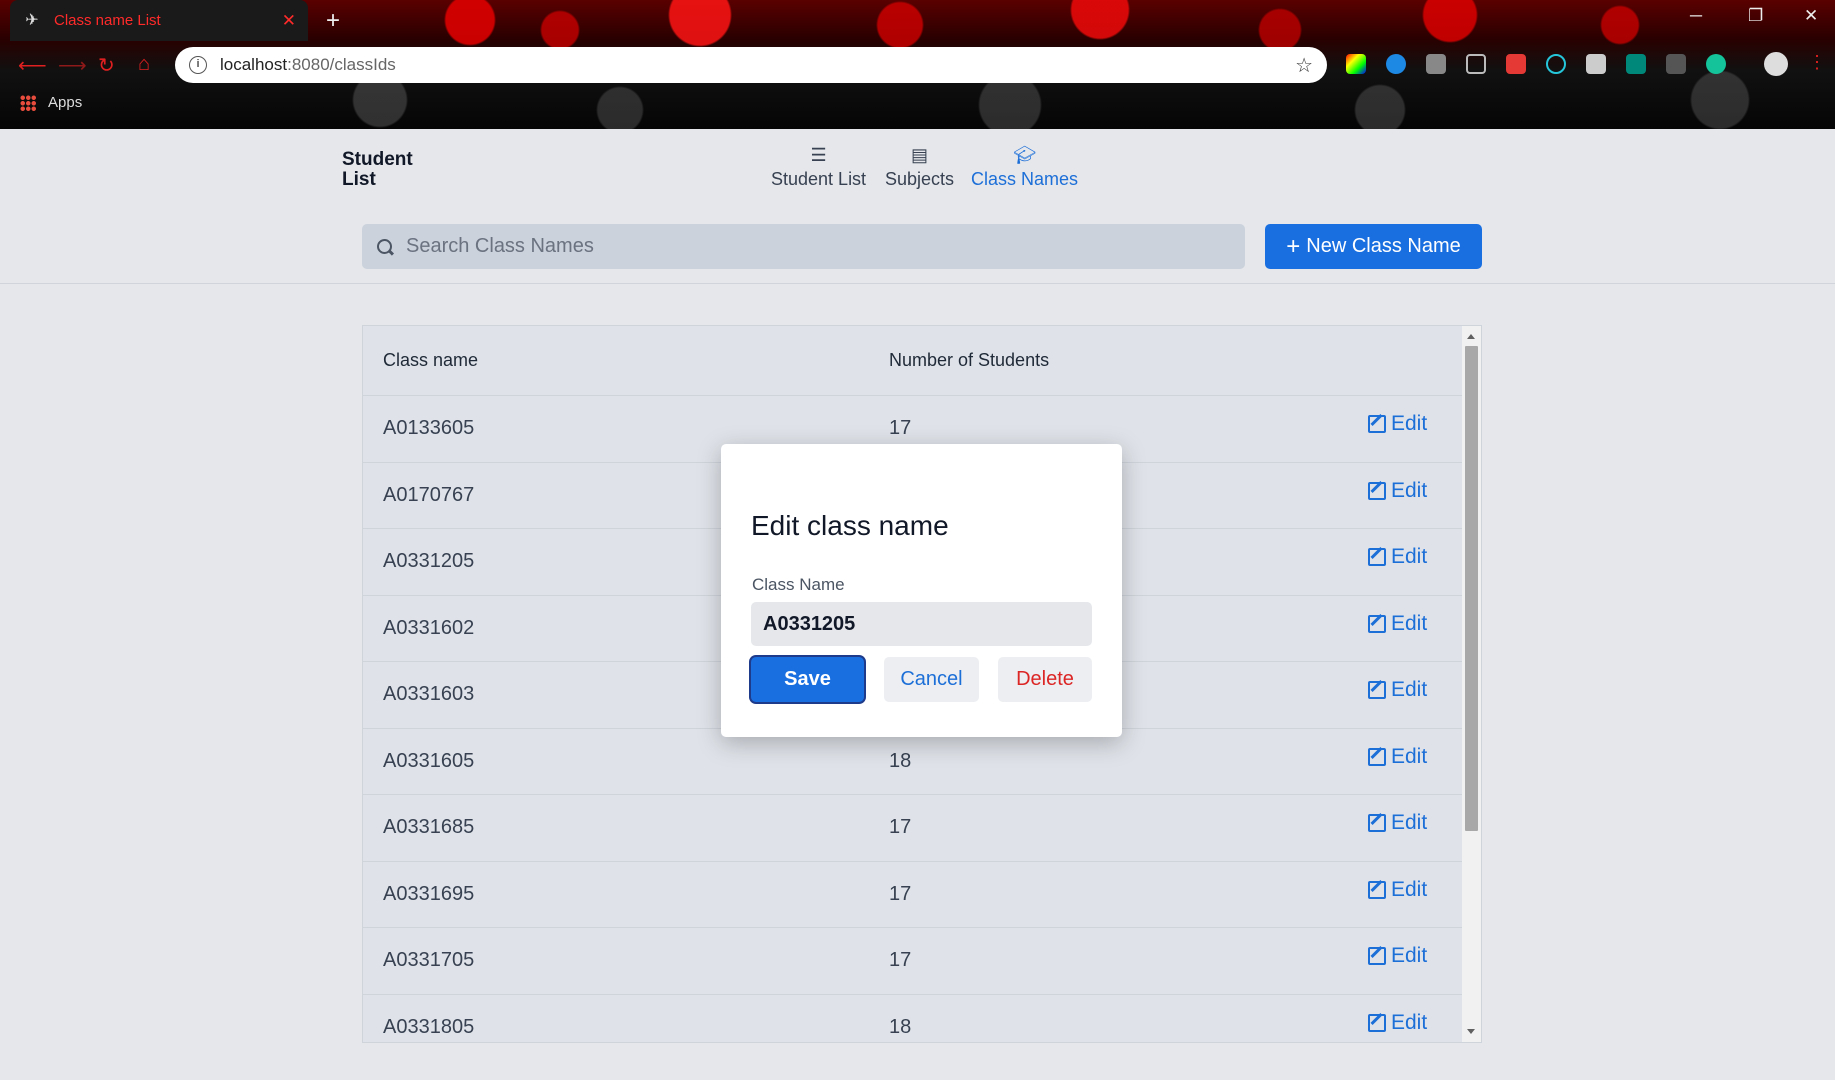 Image resolution: width=1835 pixels, height=1080 pixels. Describe the element at coordinates (919, 167) in the screenshot. I see `nav-subjects: ▤ Subjects` at that location.